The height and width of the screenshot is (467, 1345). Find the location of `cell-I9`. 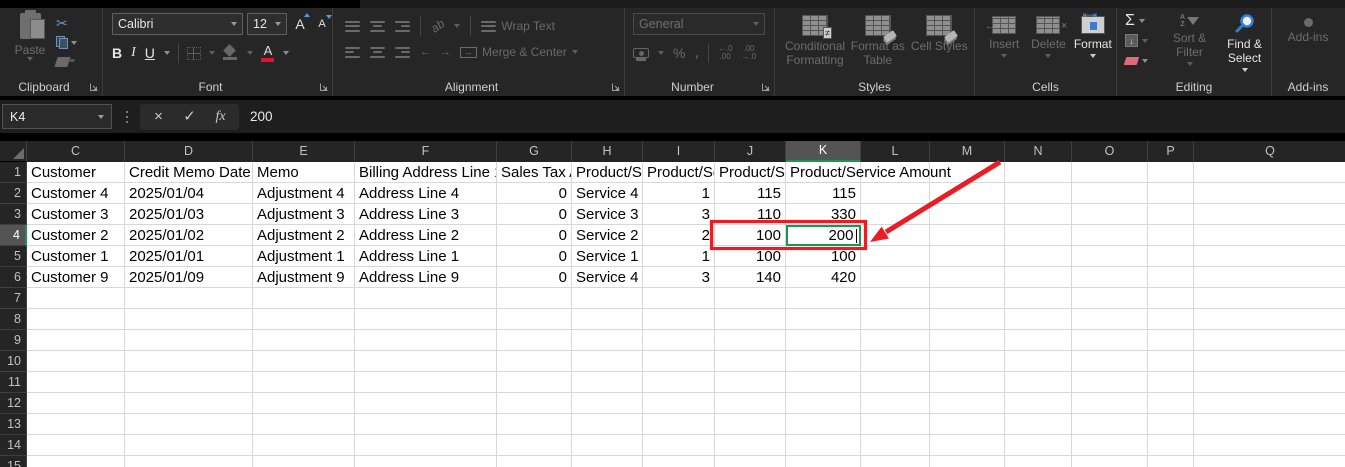

cell-I9 is located at coordinates (679, 340).